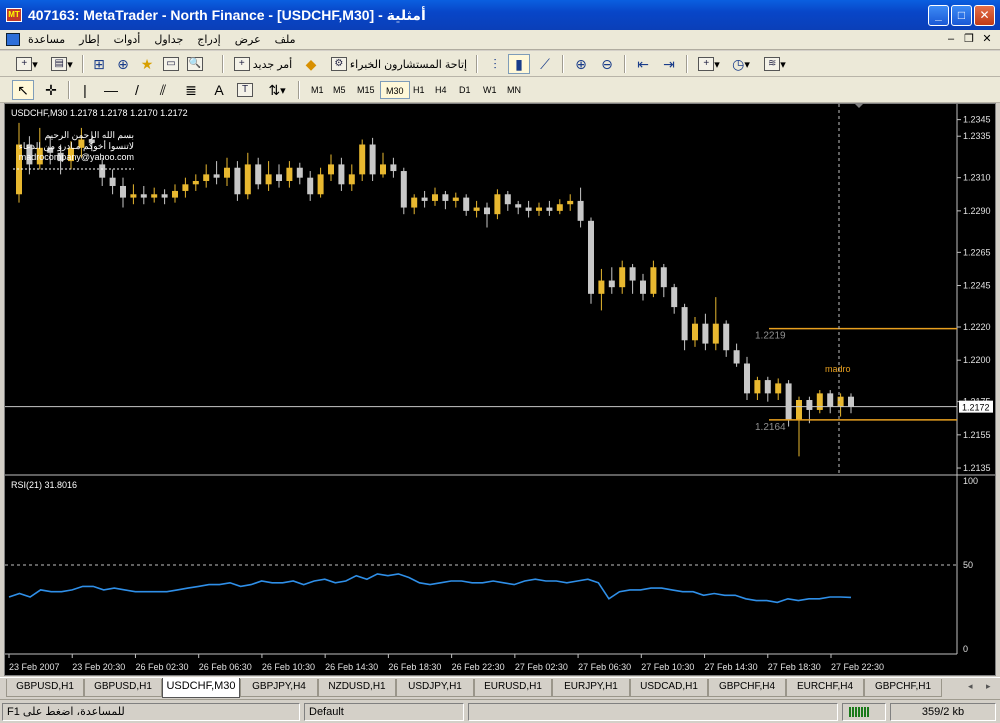 Image resolution: width=1000 pixels, height=723 pixels. Describe the element at coordinates (478, 667) in the screenshot. I see `time-tick-label: 26 Feb 22:30` at that location.